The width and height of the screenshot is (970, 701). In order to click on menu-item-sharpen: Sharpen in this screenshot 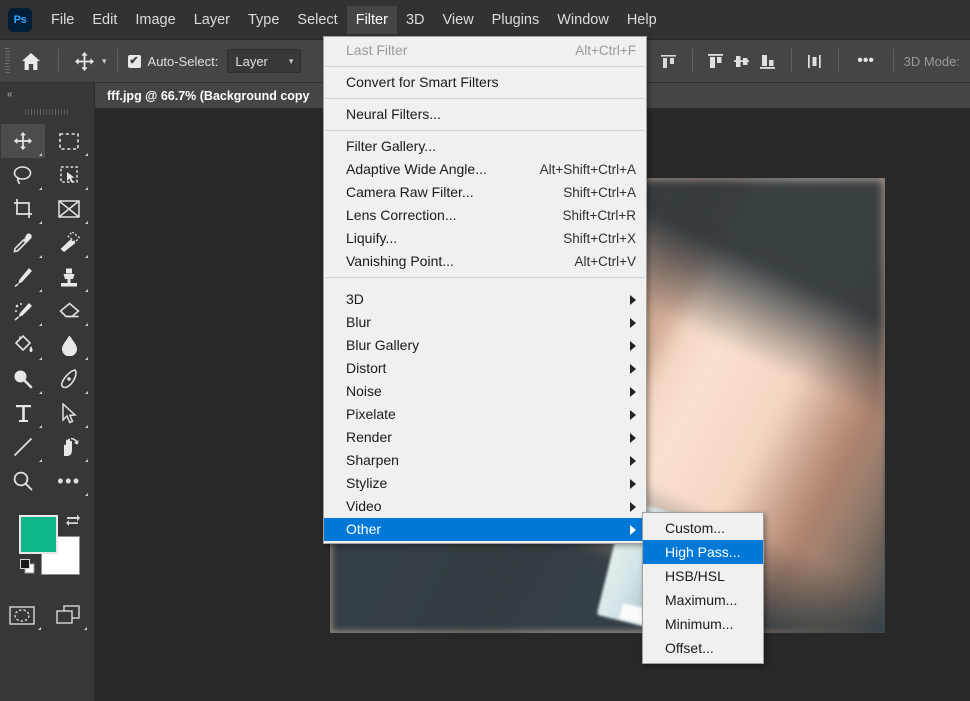, I will do `click(485, 460)`.